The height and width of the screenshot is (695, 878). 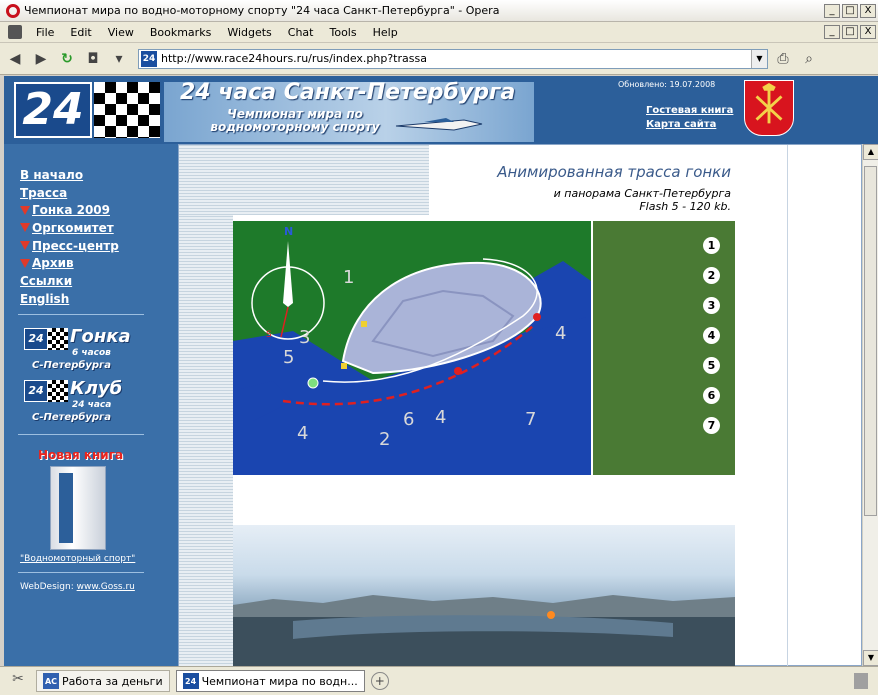 I want to click on city-skyline, so click(x=484, y=606).